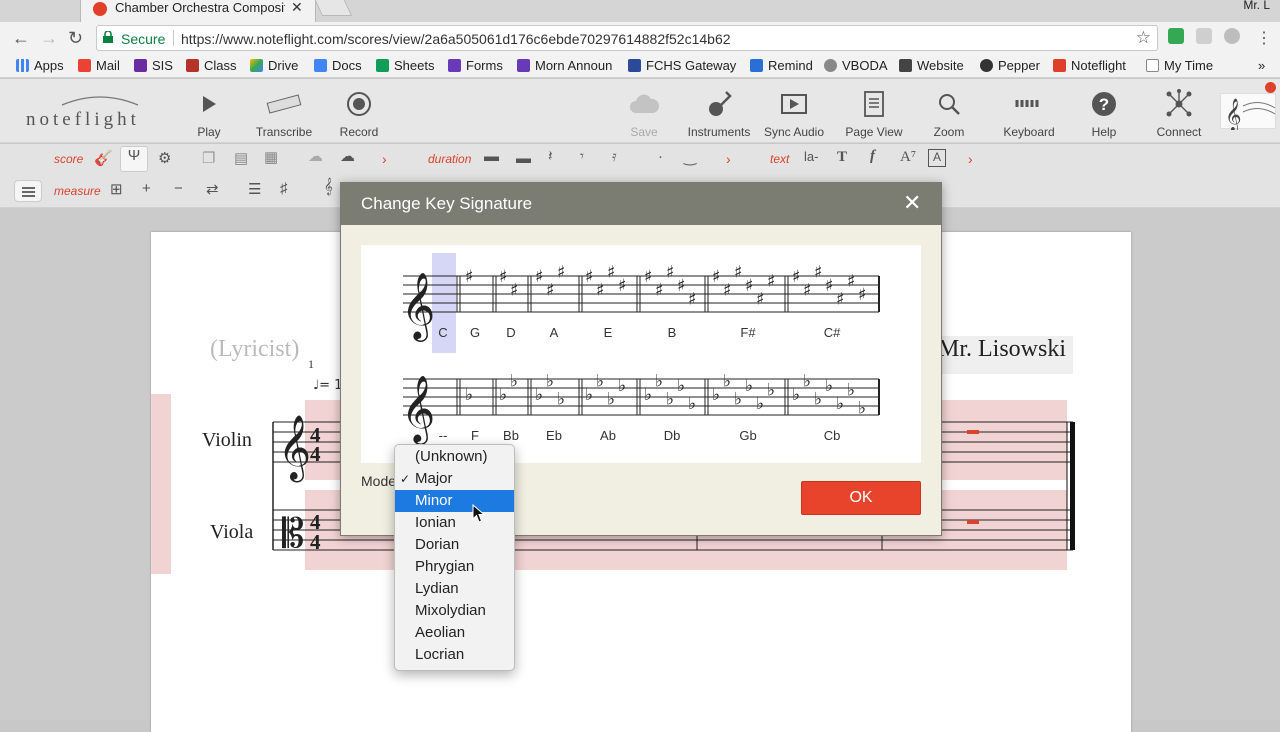 The width and height of the screenshot is (1280, 732). I want to click on sharp-key-csharp: C#, so click(832, 332).